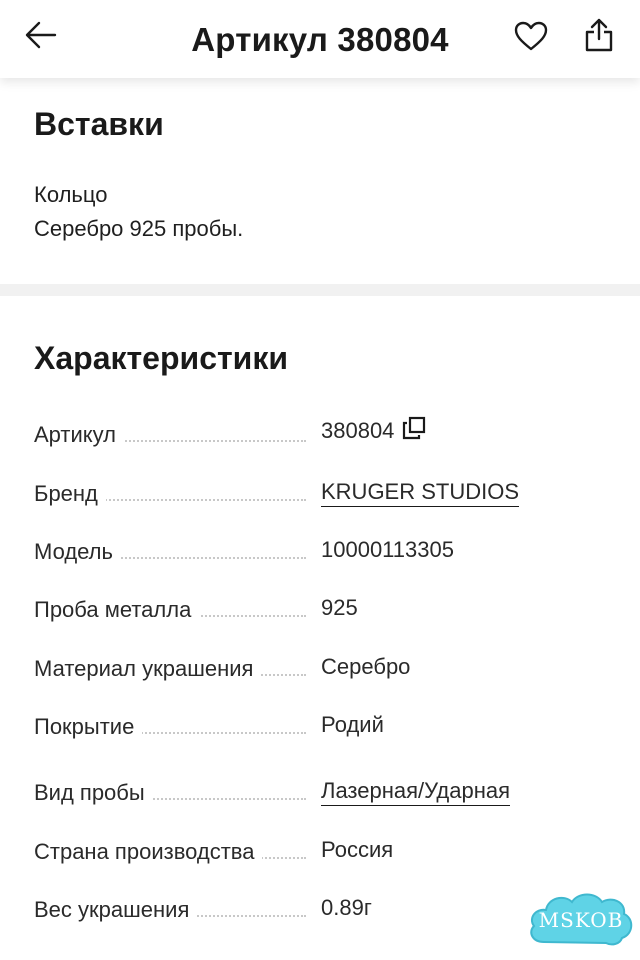 This screenshot has width=640, height=960. What do you see at coordinates (357, 849) in the screenshot?
I see `spec-value: Россия` at bounding box center [357, 849].